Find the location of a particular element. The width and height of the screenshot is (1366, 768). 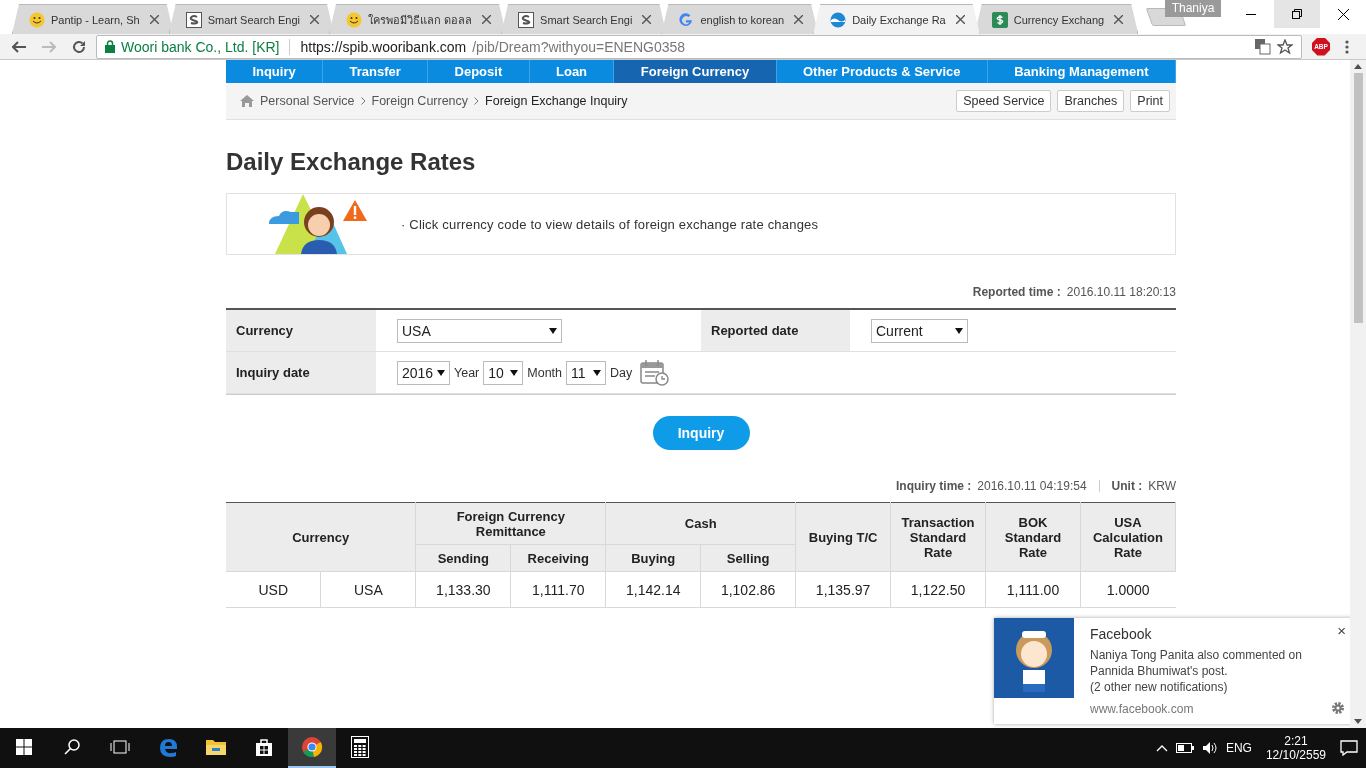

search-icon is located at coordinates (72, 747).